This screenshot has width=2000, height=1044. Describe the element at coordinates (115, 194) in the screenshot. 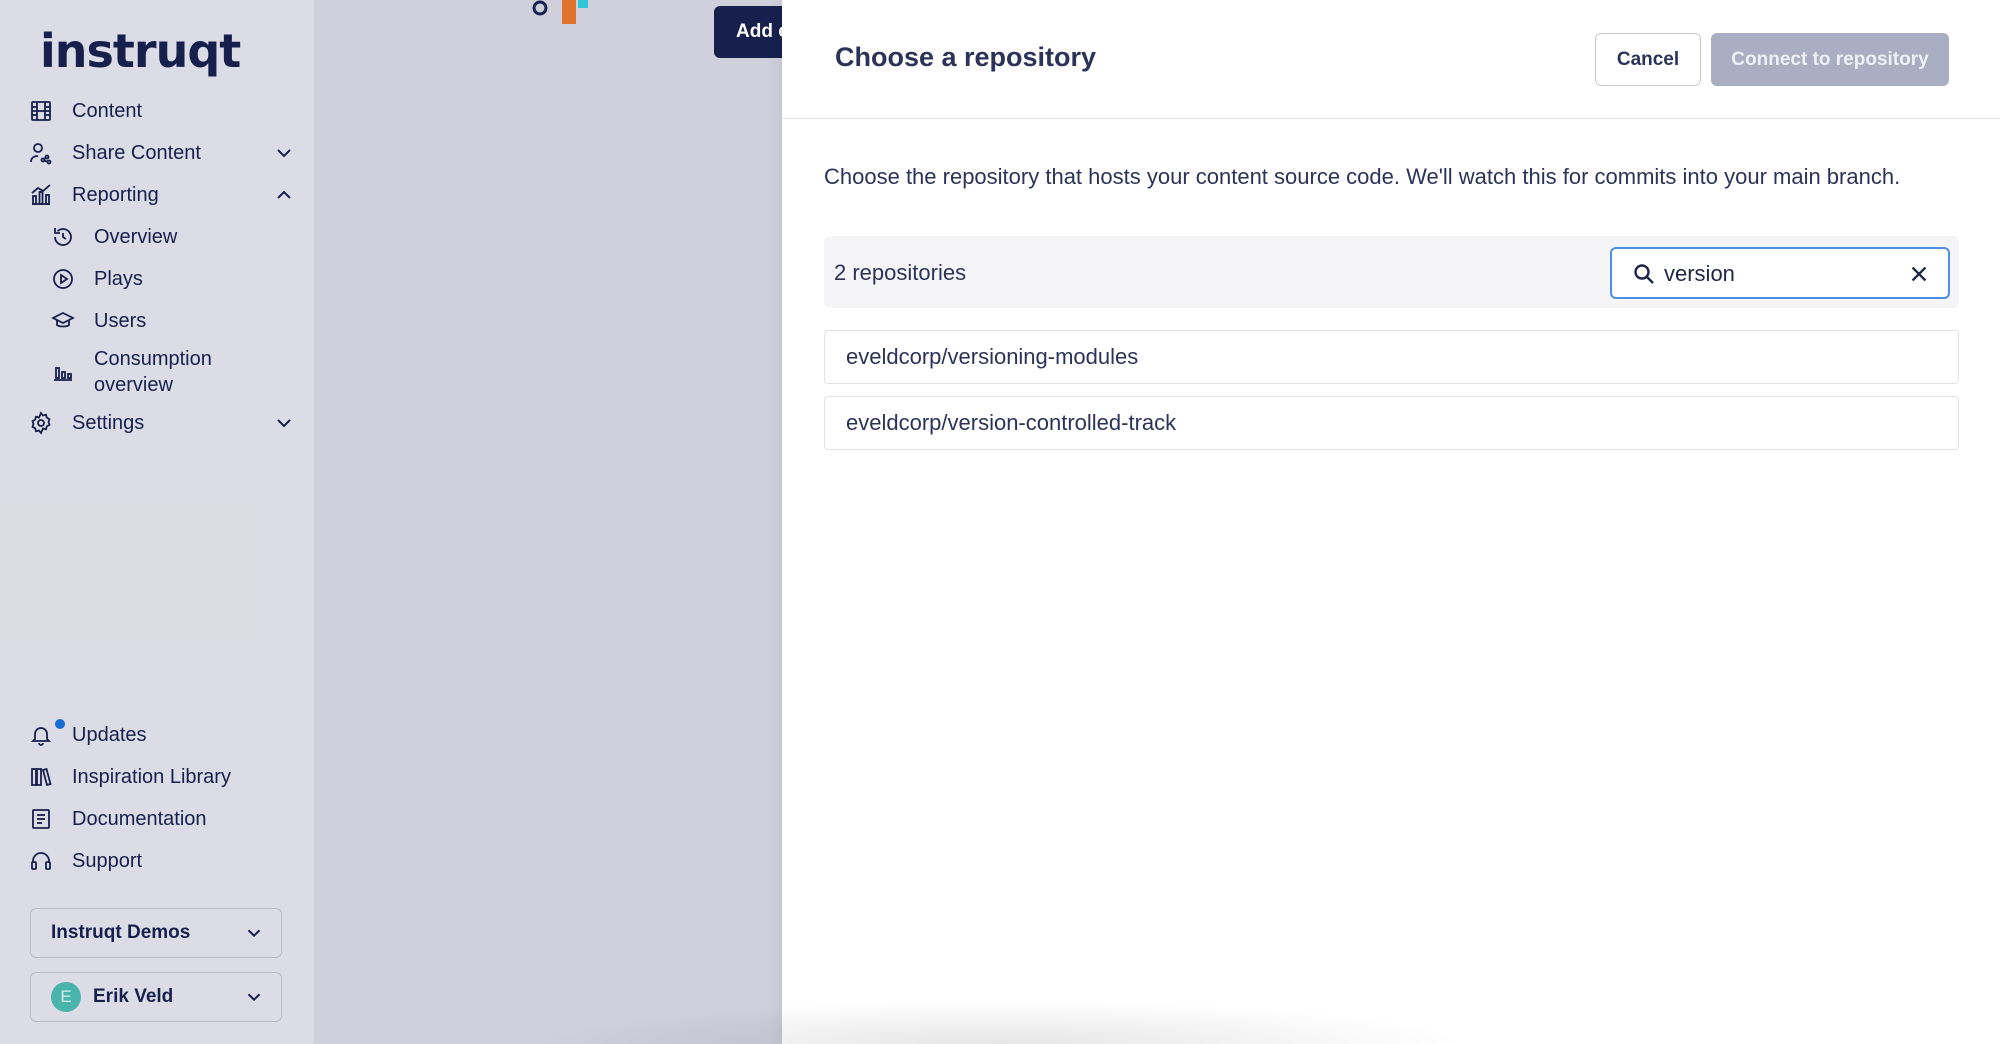

I see `sidebar-item-label: Reporting` at that location.